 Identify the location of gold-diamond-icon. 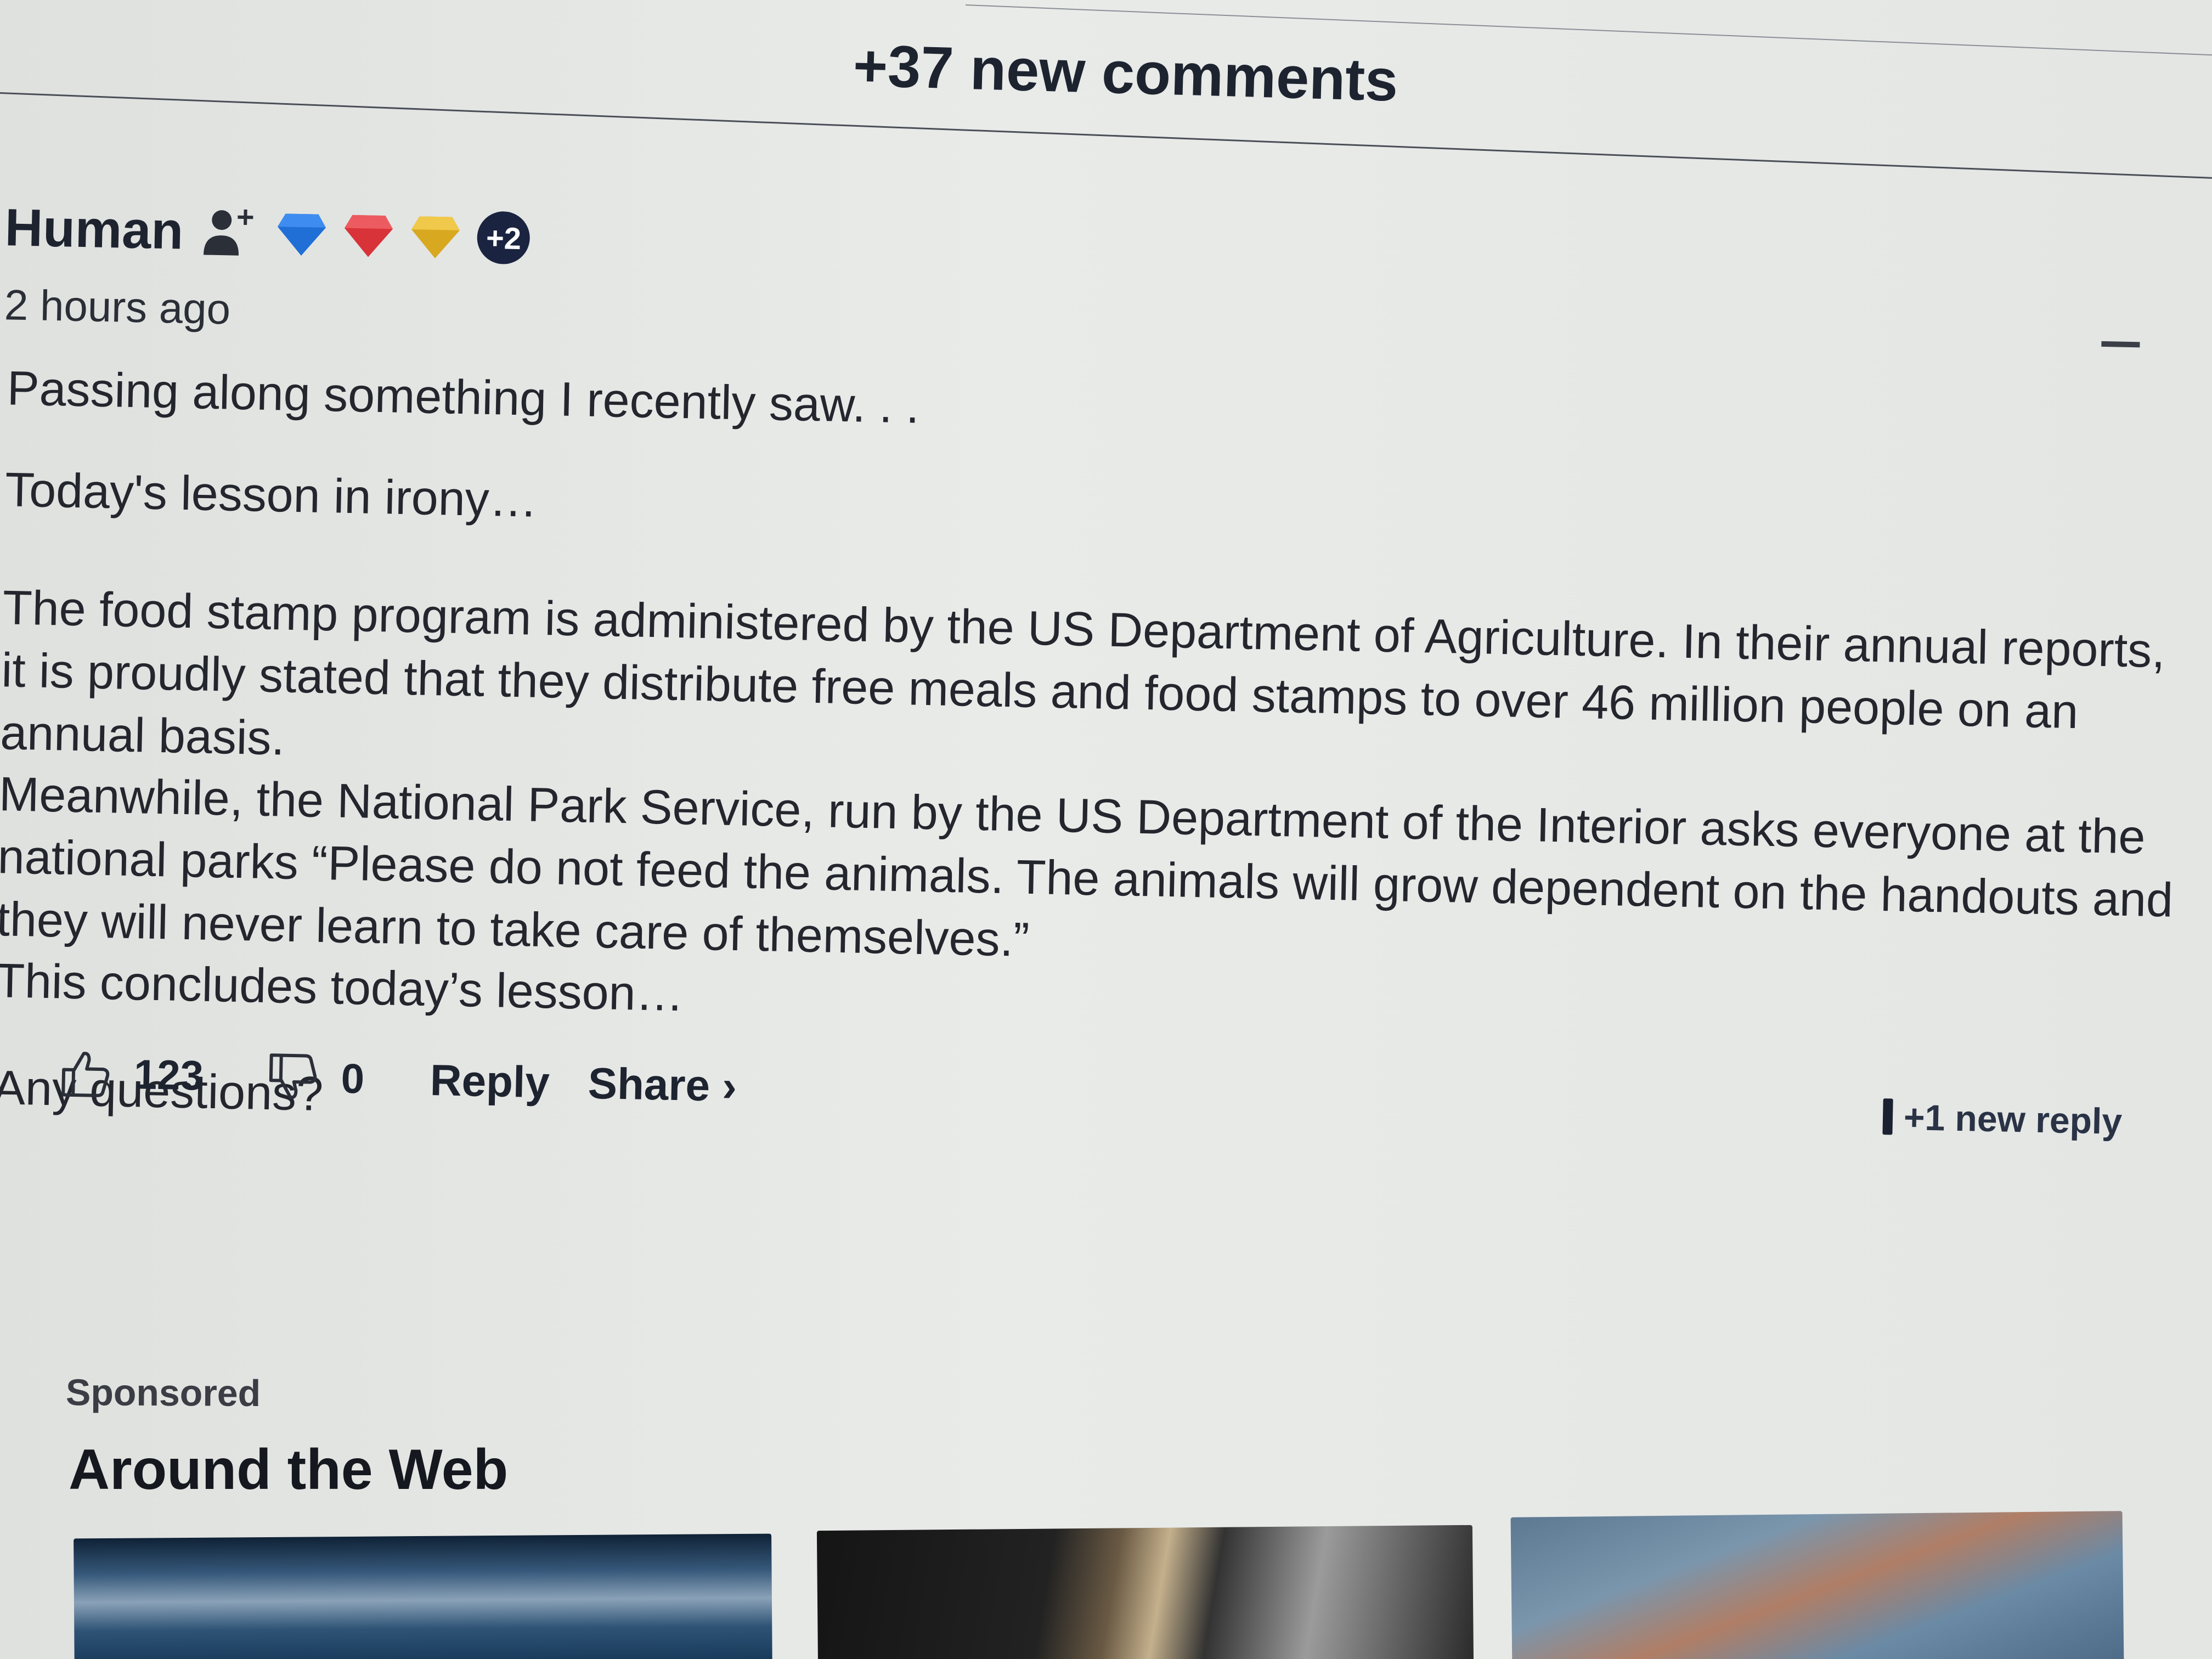
(436, 237).